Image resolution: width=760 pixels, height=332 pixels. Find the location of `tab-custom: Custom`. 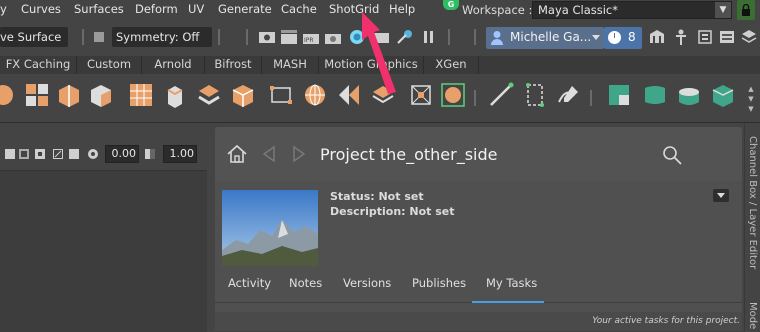

tab-custom: Custom is located at coordinates (109, 65).